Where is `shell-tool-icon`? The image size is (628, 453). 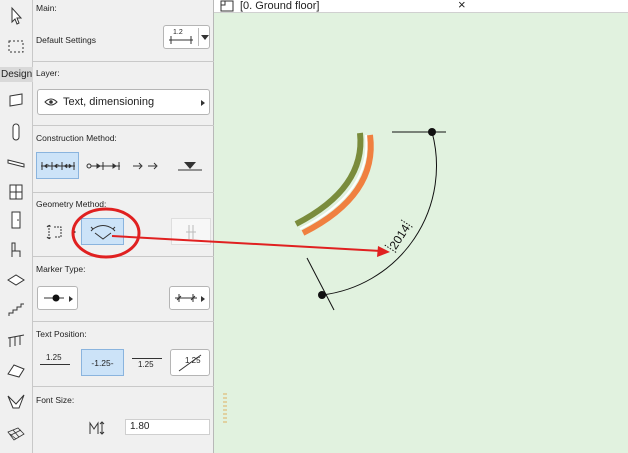 shell-tool-icon is located at coordinates (16, 402).